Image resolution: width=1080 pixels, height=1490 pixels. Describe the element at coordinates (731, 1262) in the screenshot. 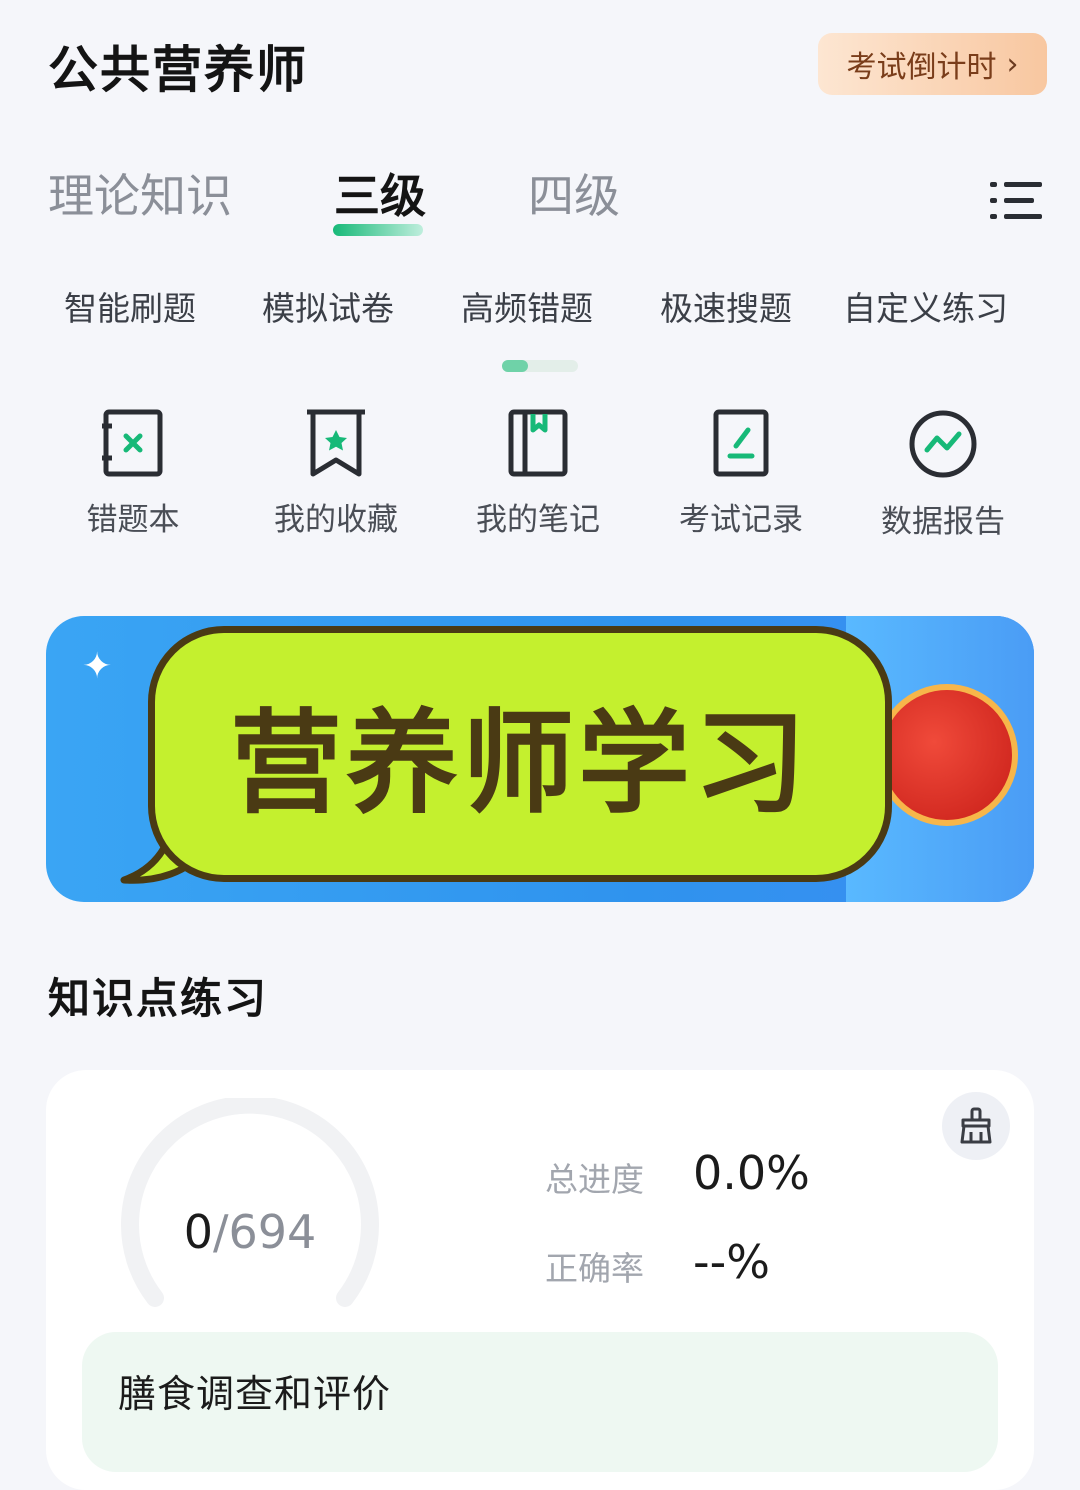

I see `accuracy-value: --%` at that location.